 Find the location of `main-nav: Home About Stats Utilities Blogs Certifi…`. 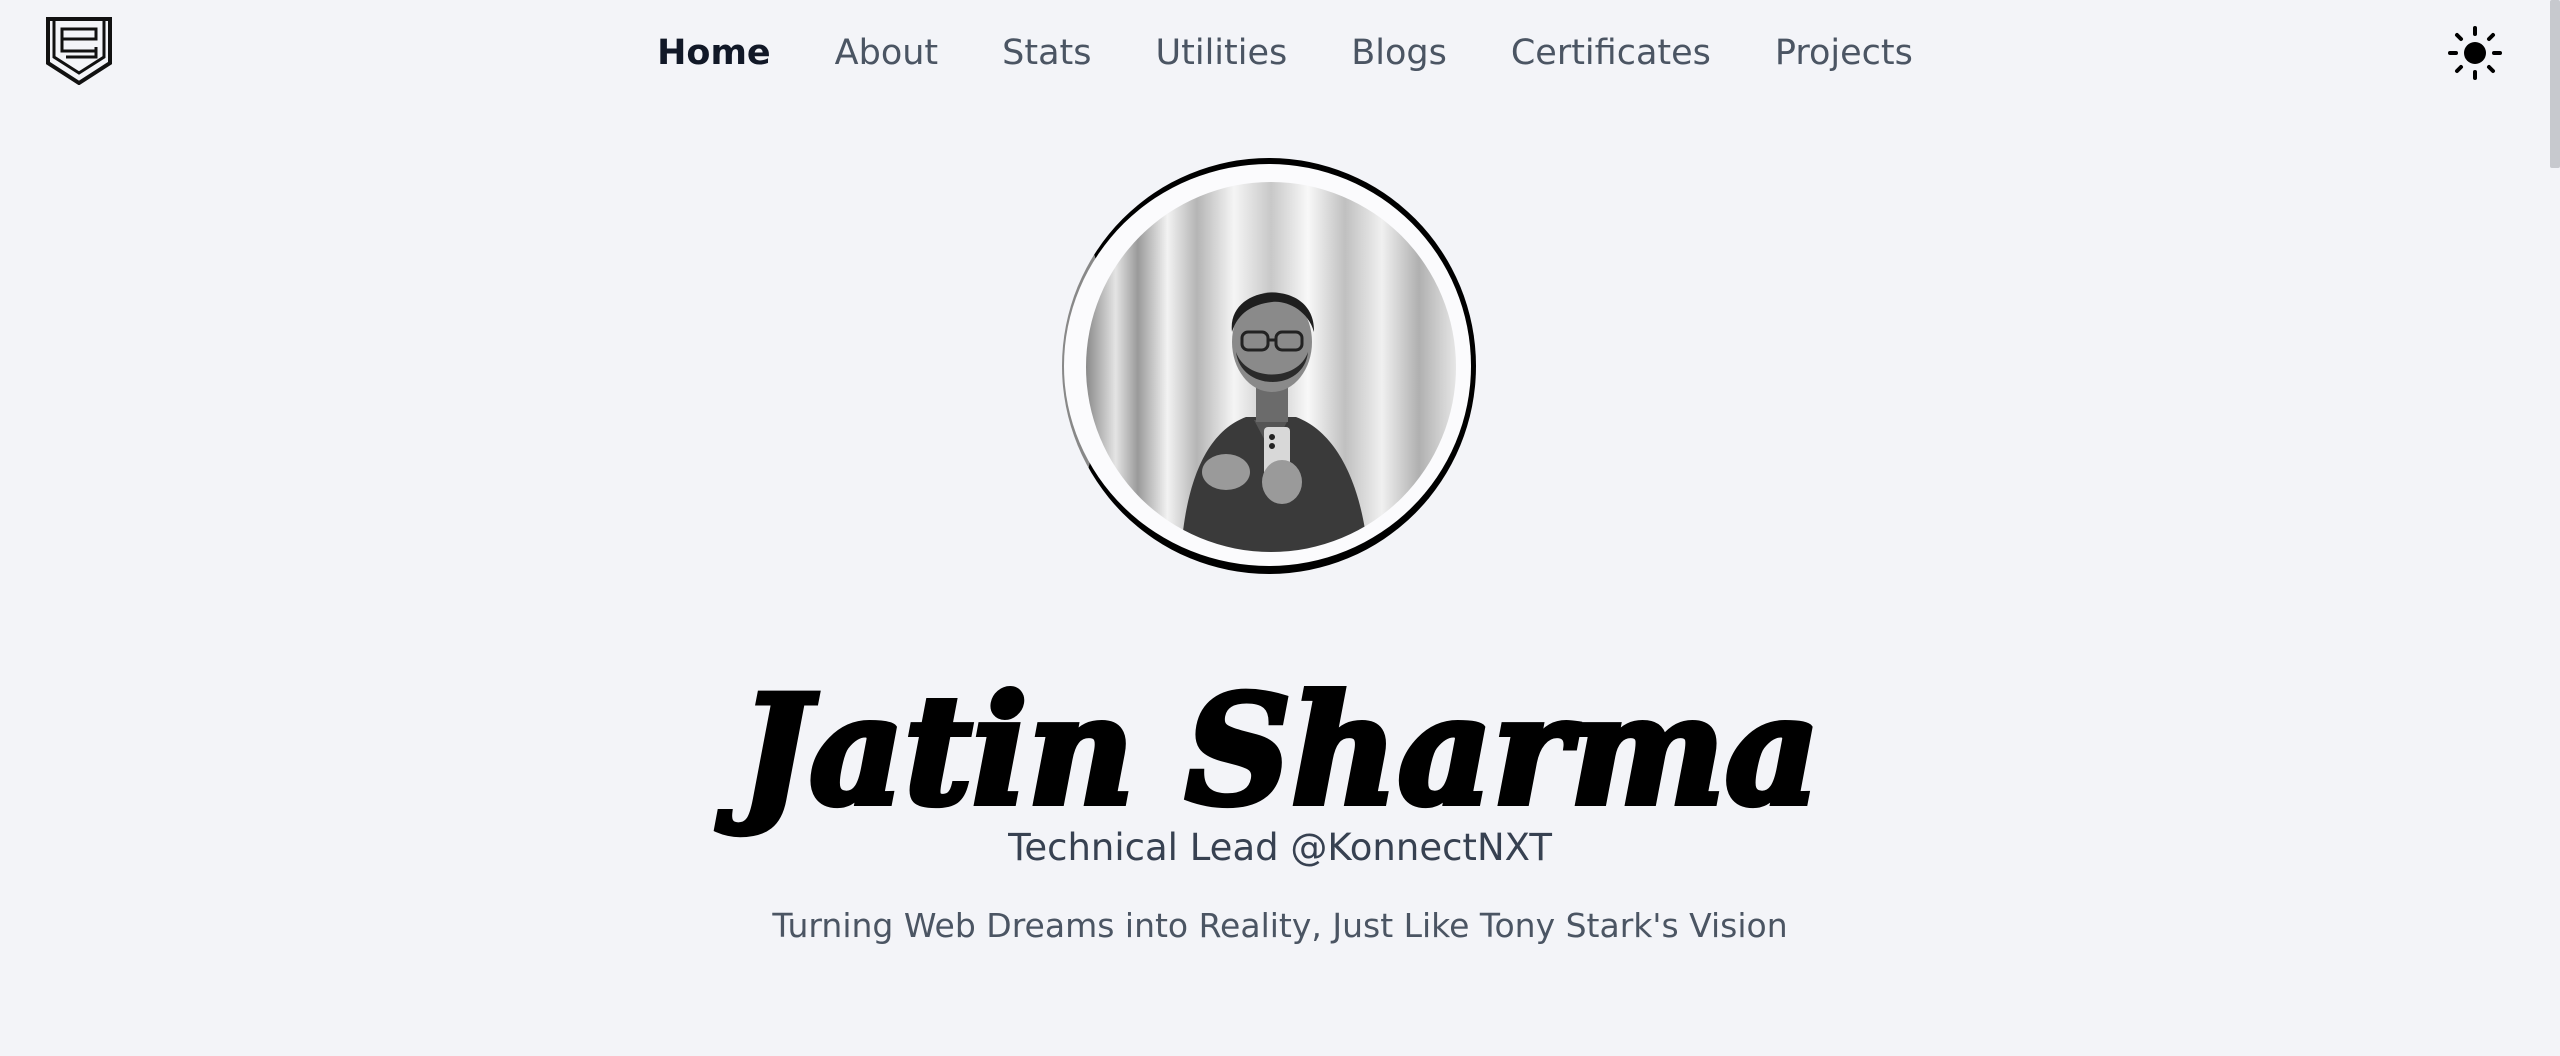

main-nav: Home About Stats Utilities Blogs Certifi… is located at coordinates (1280, 53).